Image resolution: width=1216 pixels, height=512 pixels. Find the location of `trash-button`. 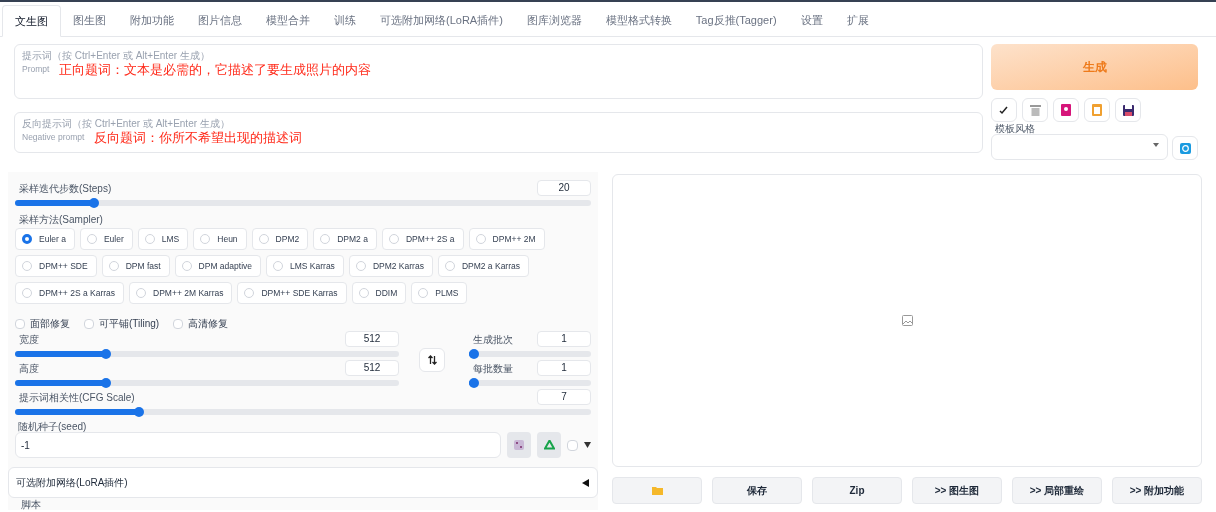

trash-button is located at coordinates (1035, 110).